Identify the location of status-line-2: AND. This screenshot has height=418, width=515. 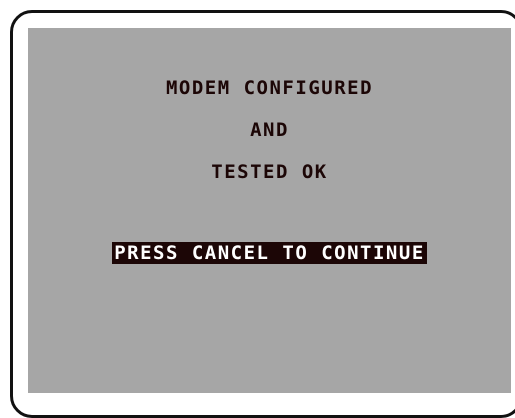
(269, 130).